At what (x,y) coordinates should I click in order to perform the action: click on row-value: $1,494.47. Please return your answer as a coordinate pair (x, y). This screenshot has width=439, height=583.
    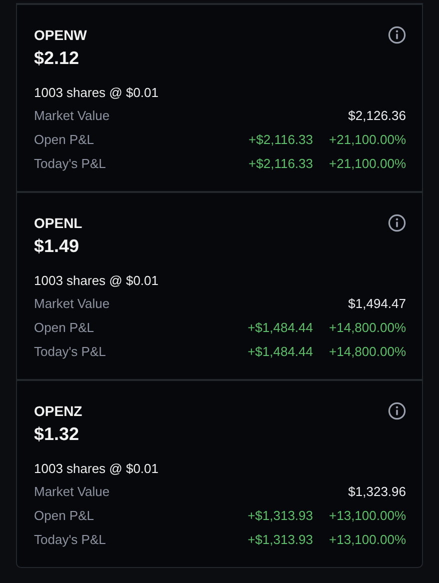
    Looking at the image, I should click on (377, 303).